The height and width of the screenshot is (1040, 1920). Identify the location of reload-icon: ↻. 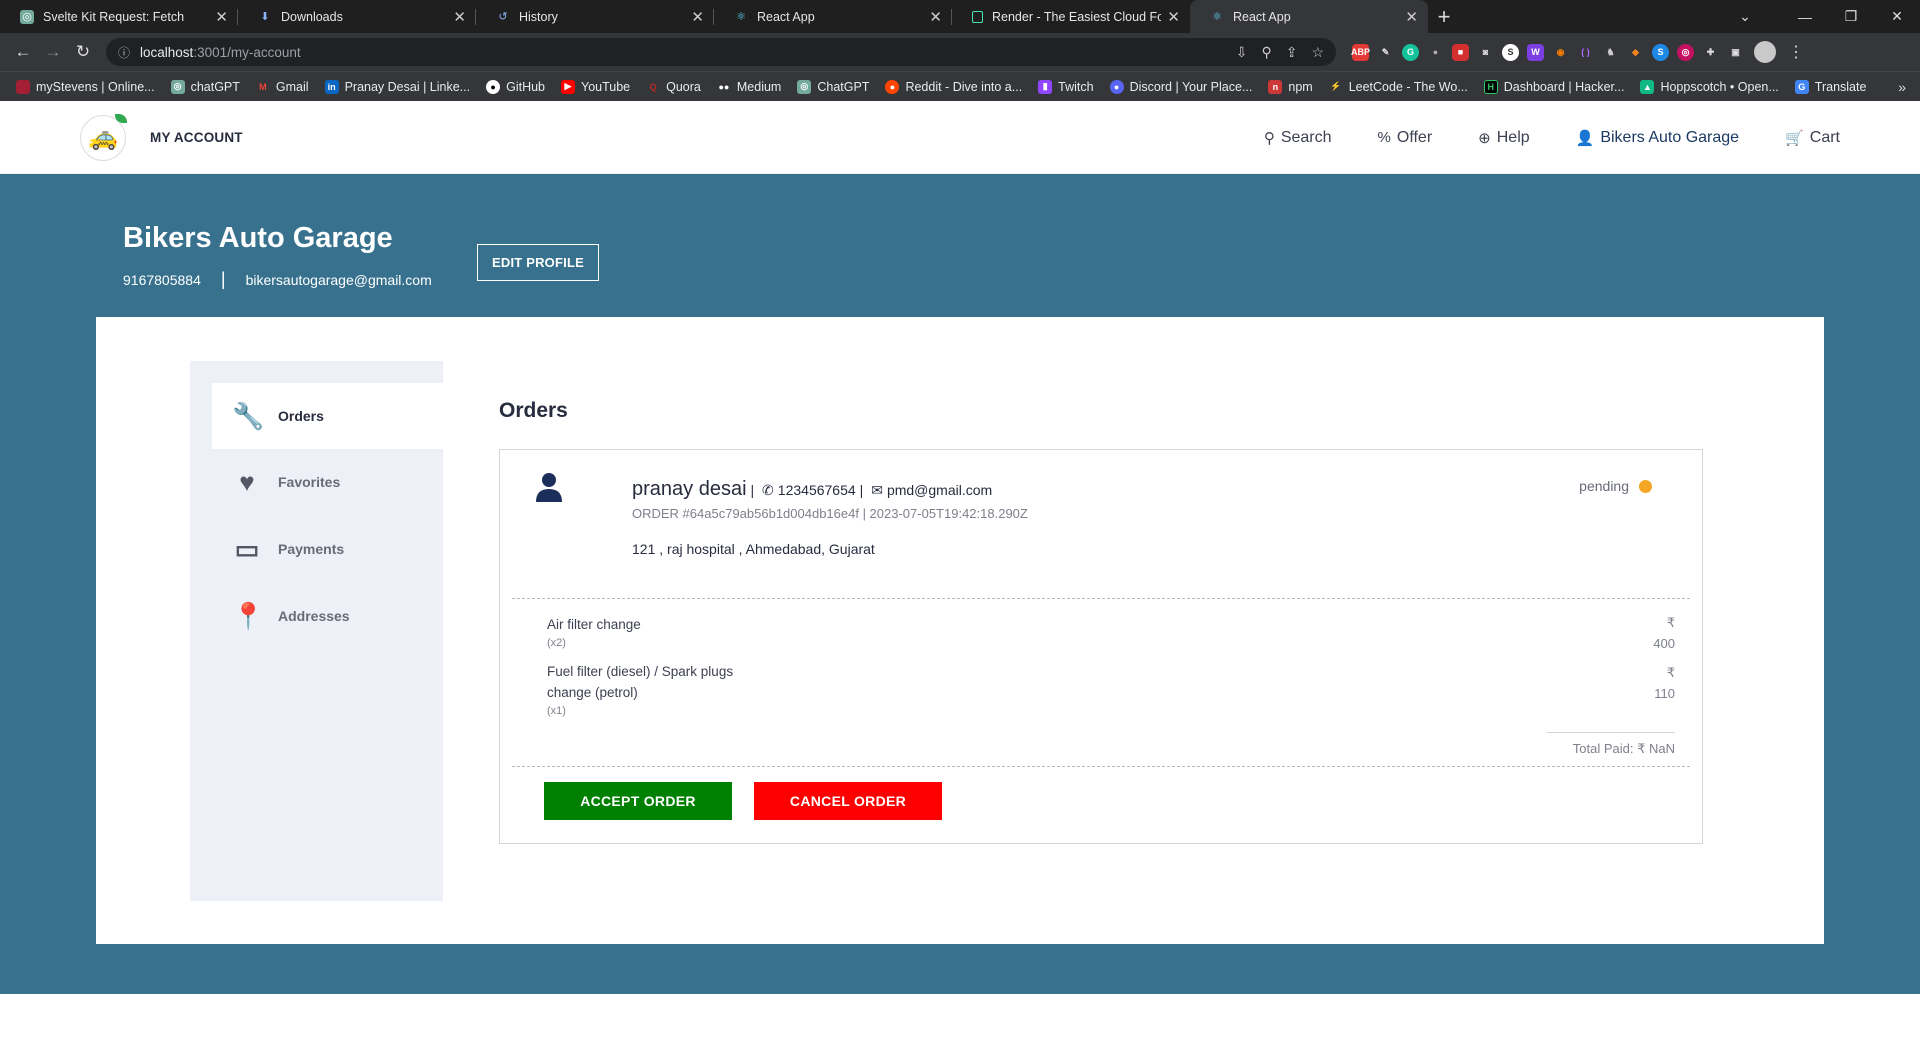
(83, 52).